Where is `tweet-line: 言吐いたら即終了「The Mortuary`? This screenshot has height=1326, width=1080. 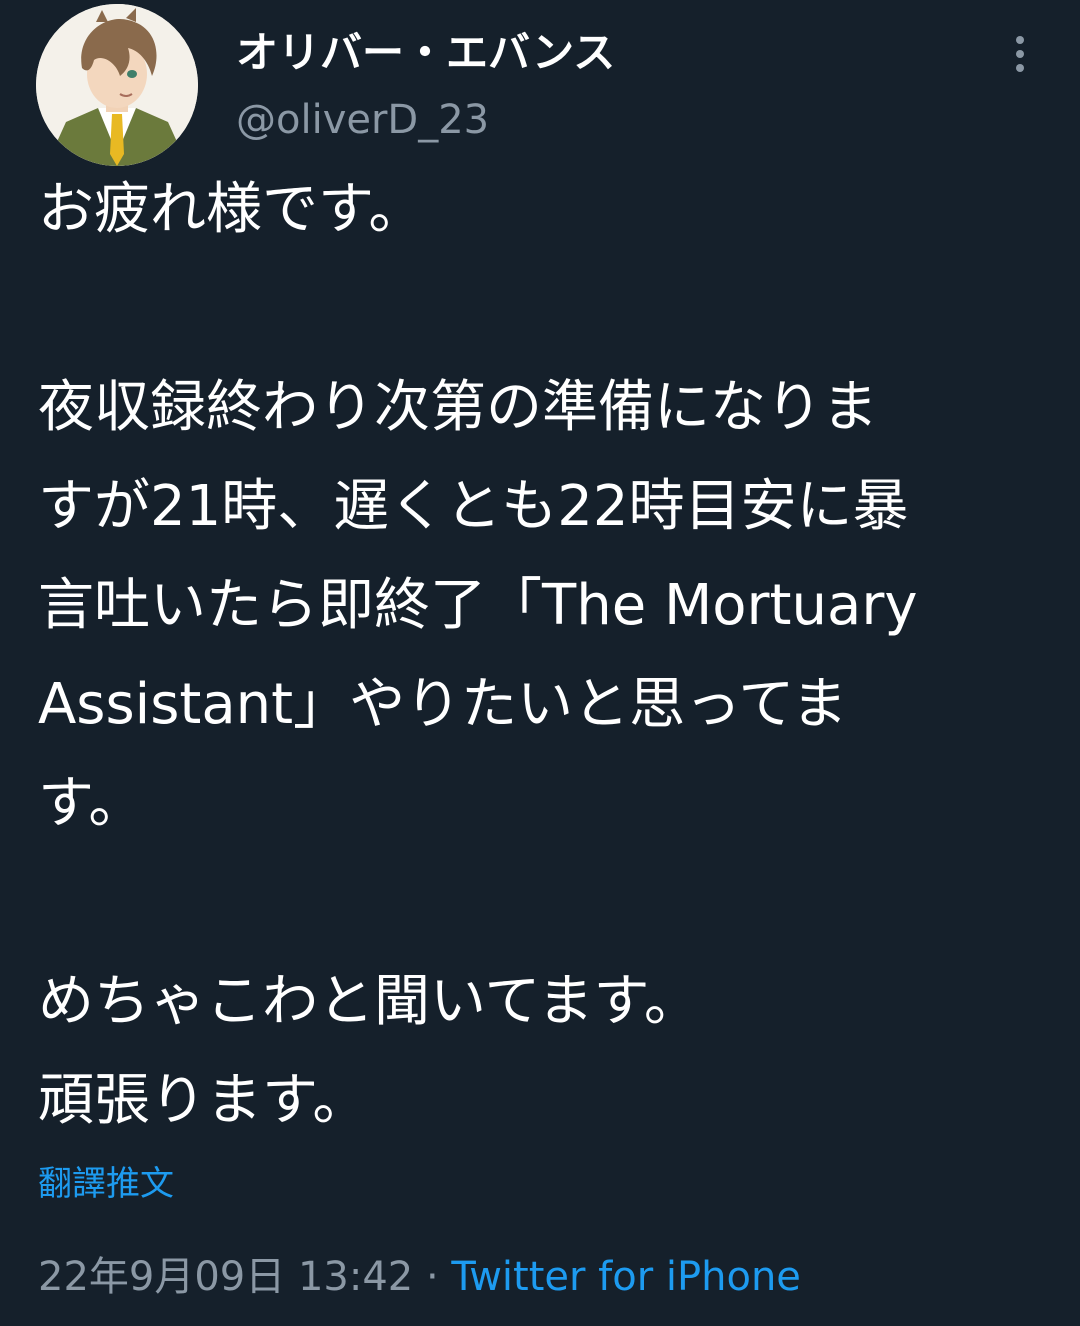
tweet-line: 言吐いたら即終了「The Mortuary is located at coordinates (478, 605).